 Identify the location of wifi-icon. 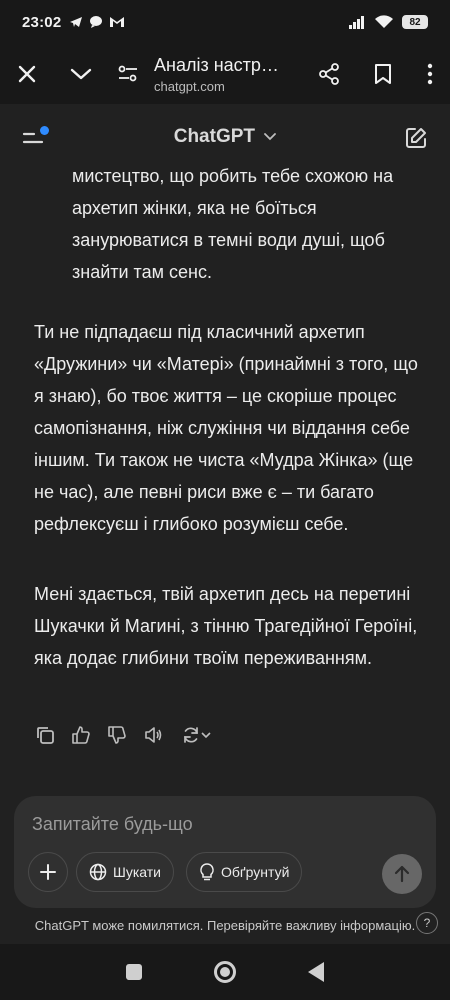
(384, 21).